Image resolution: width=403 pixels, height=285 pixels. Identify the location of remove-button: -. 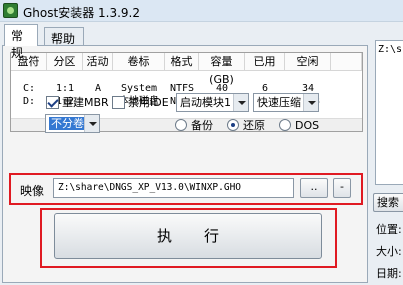
(342, 188).